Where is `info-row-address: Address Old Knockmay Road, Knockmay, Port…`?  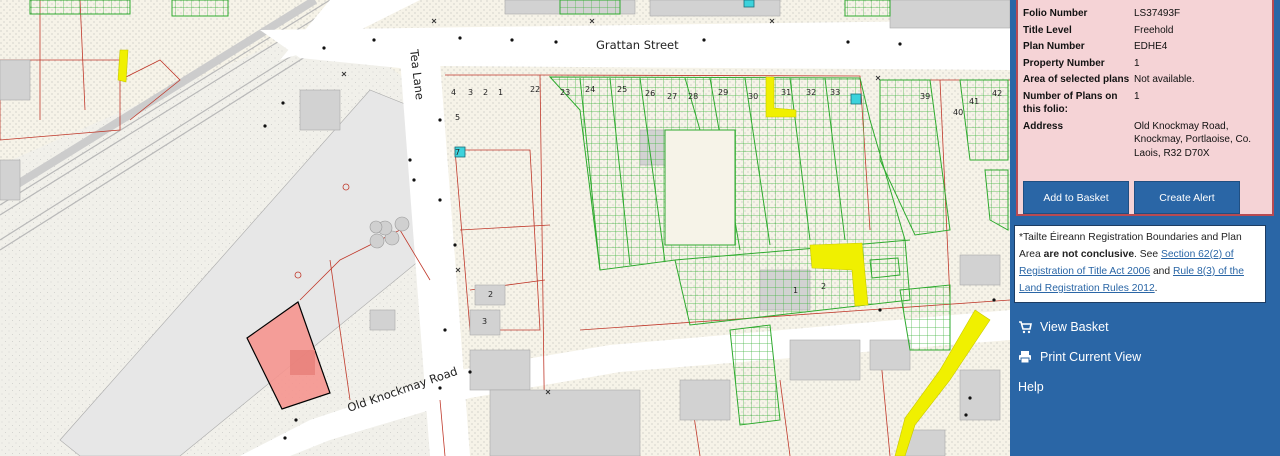
info-row-address: Address Old Knockmay Road, Knockmay, Port… is located at coordinates (1142, 142).